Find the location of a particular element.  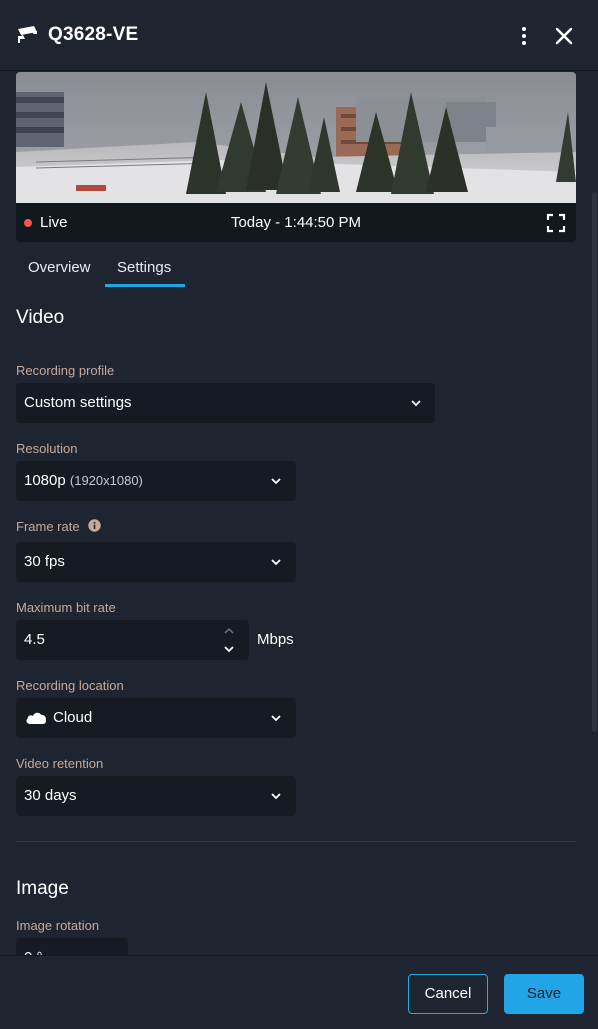

increment-icon is located at coordinates (229, 631).